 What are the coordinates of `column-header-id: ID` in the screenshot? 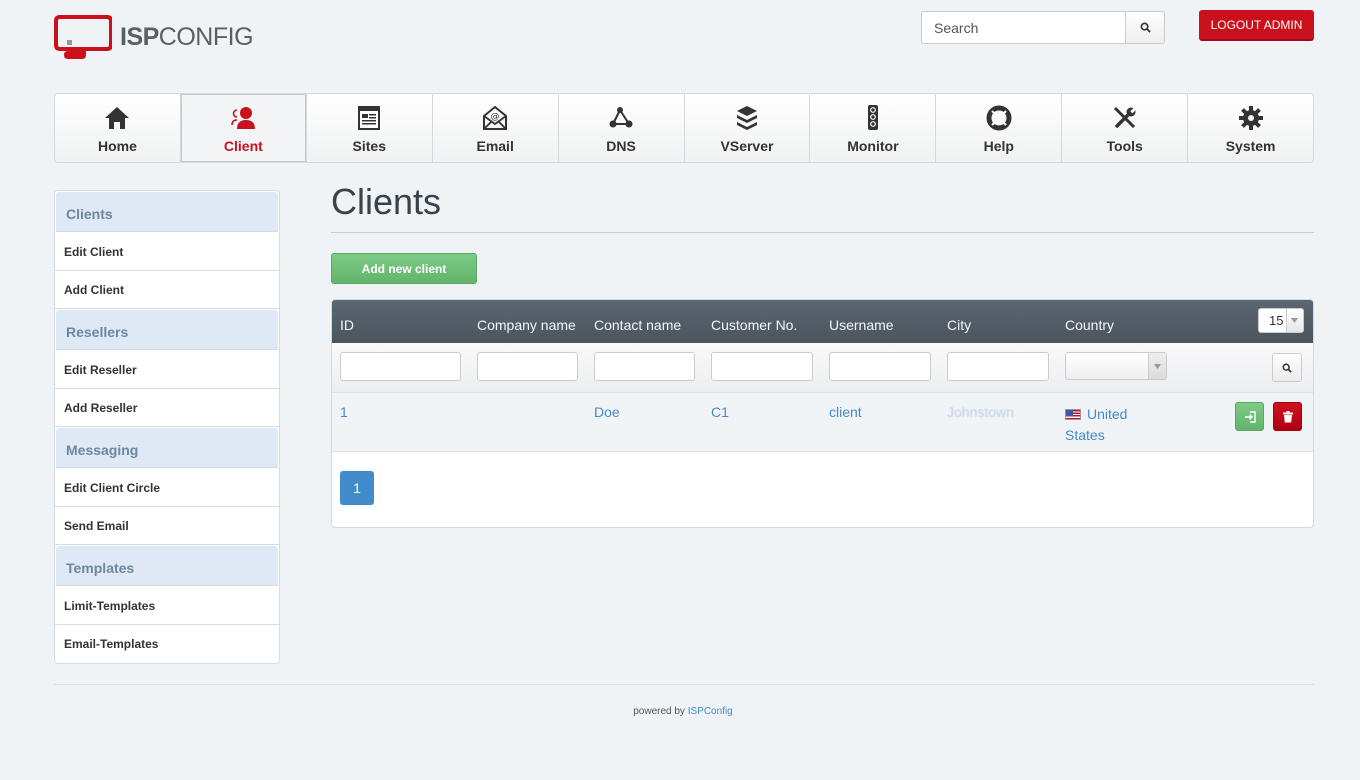 It's located at (347, 325).